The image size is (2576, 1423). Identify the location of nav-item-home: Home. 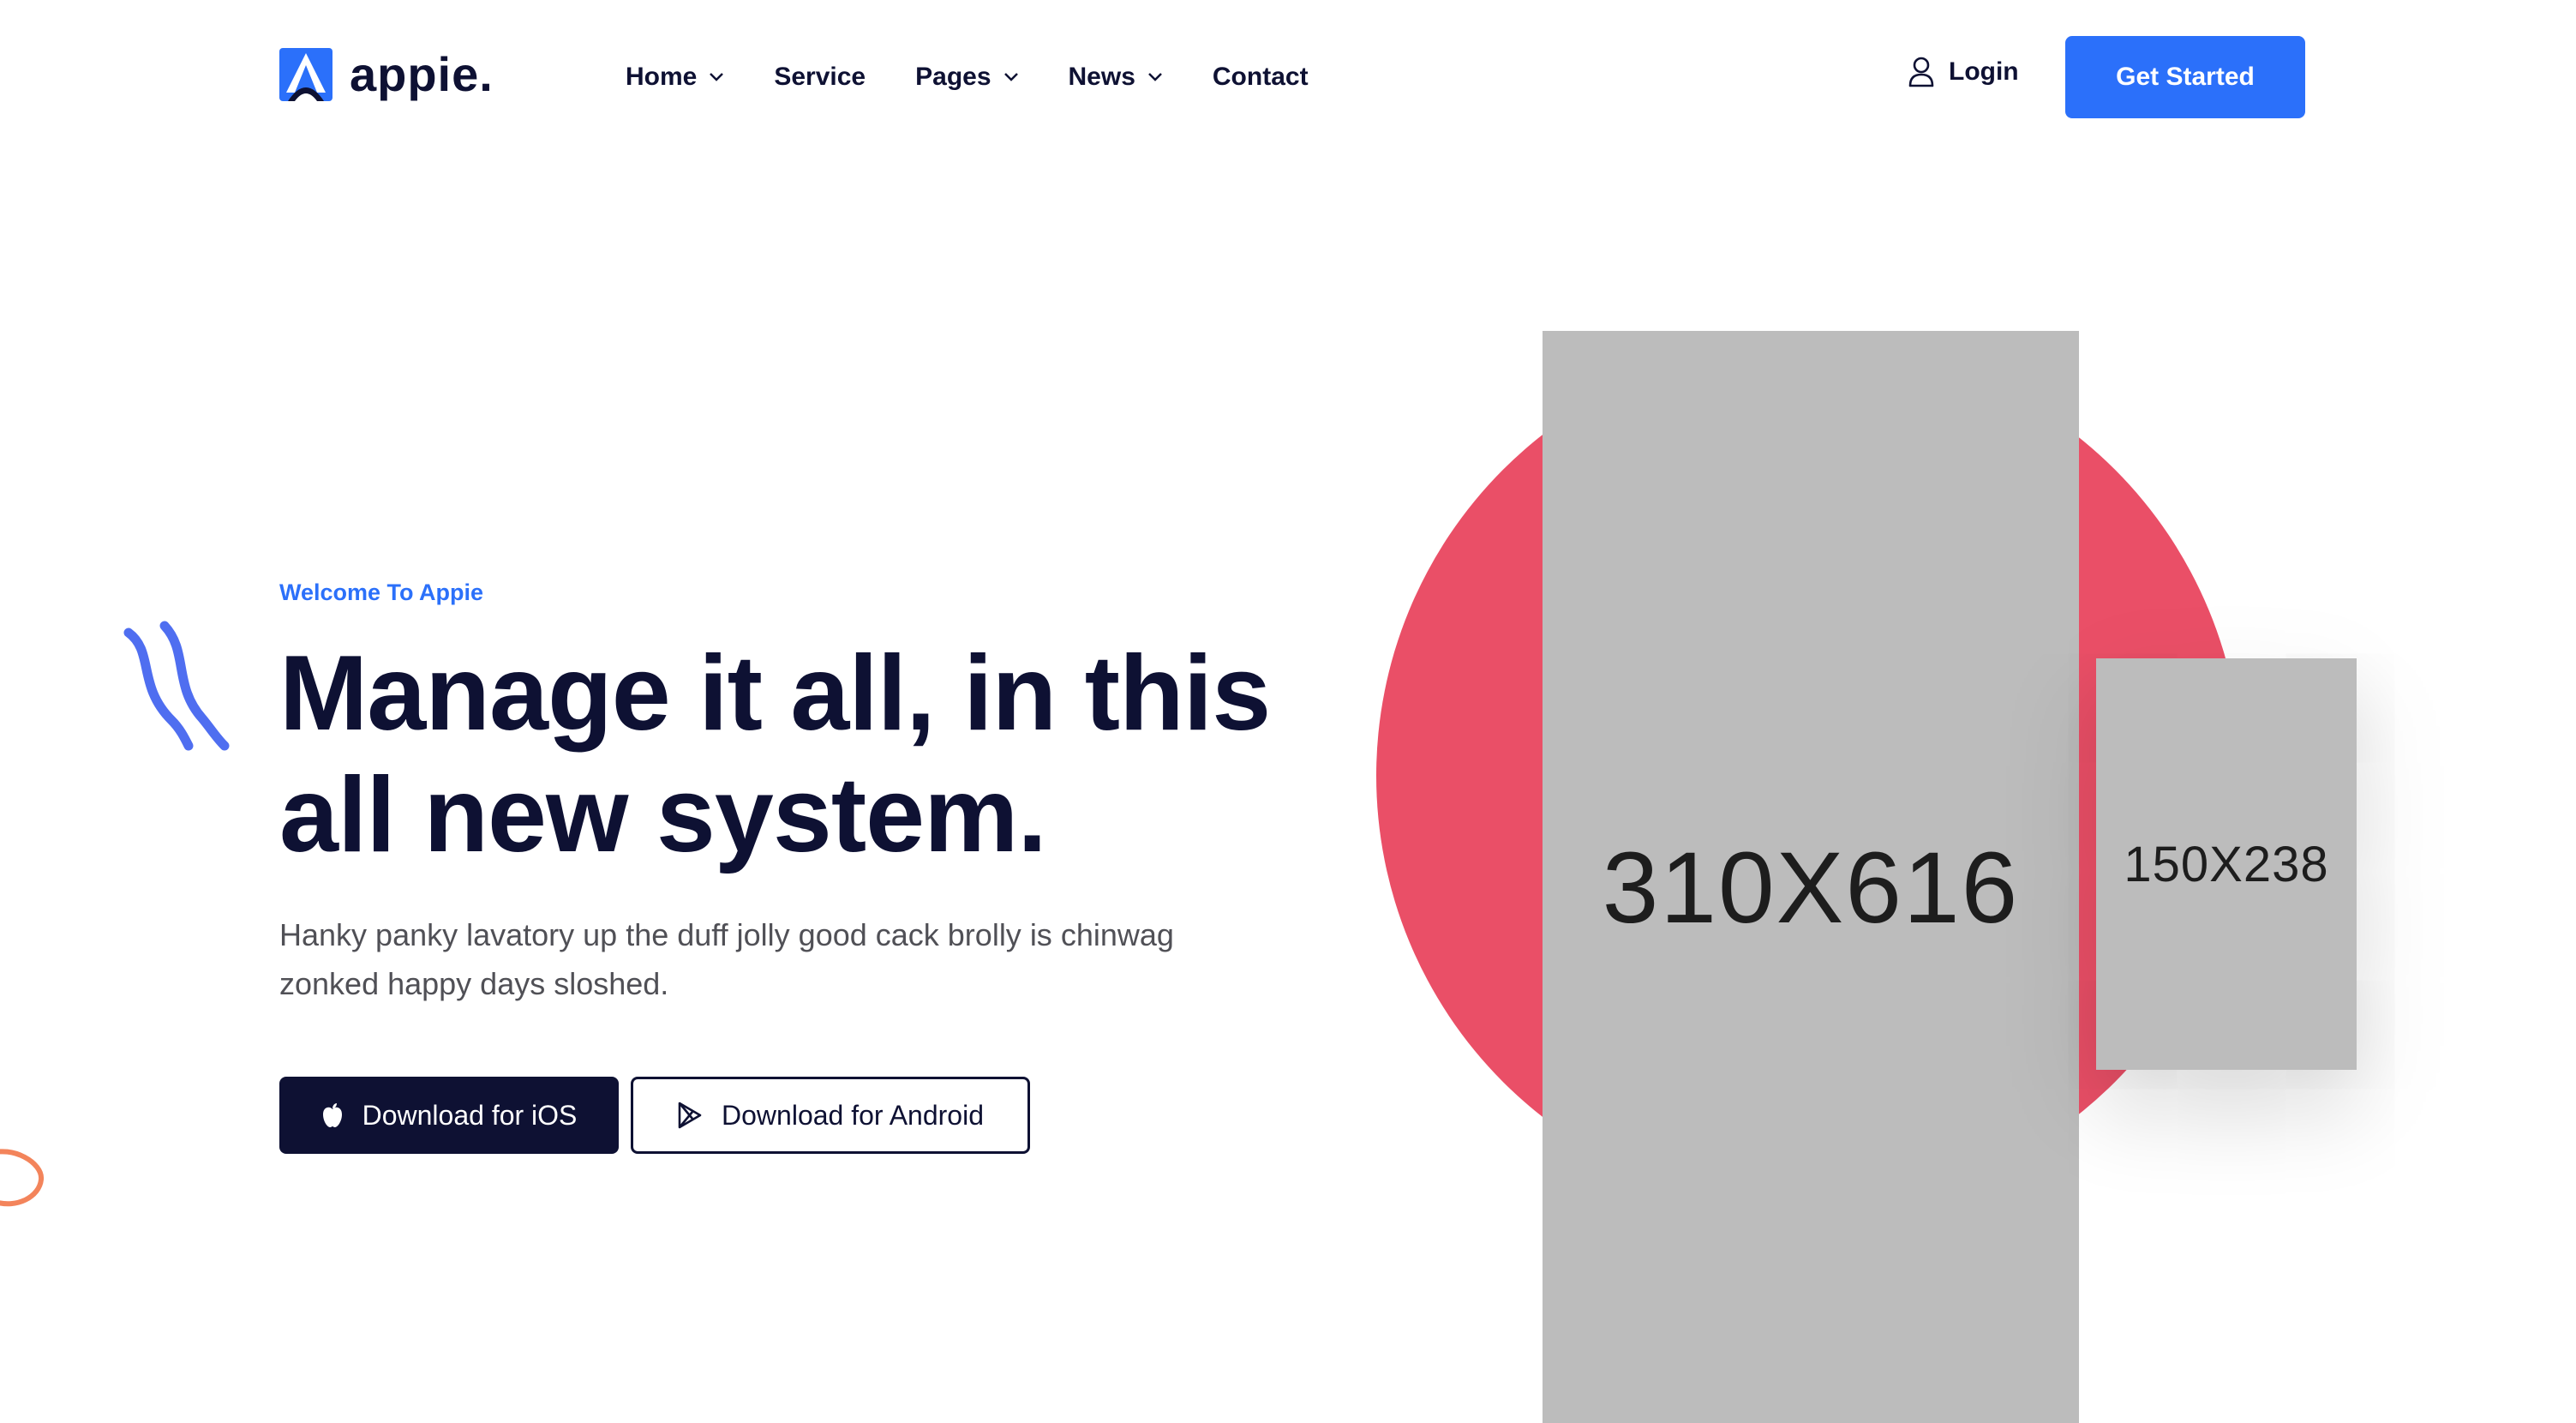
(675, 77).